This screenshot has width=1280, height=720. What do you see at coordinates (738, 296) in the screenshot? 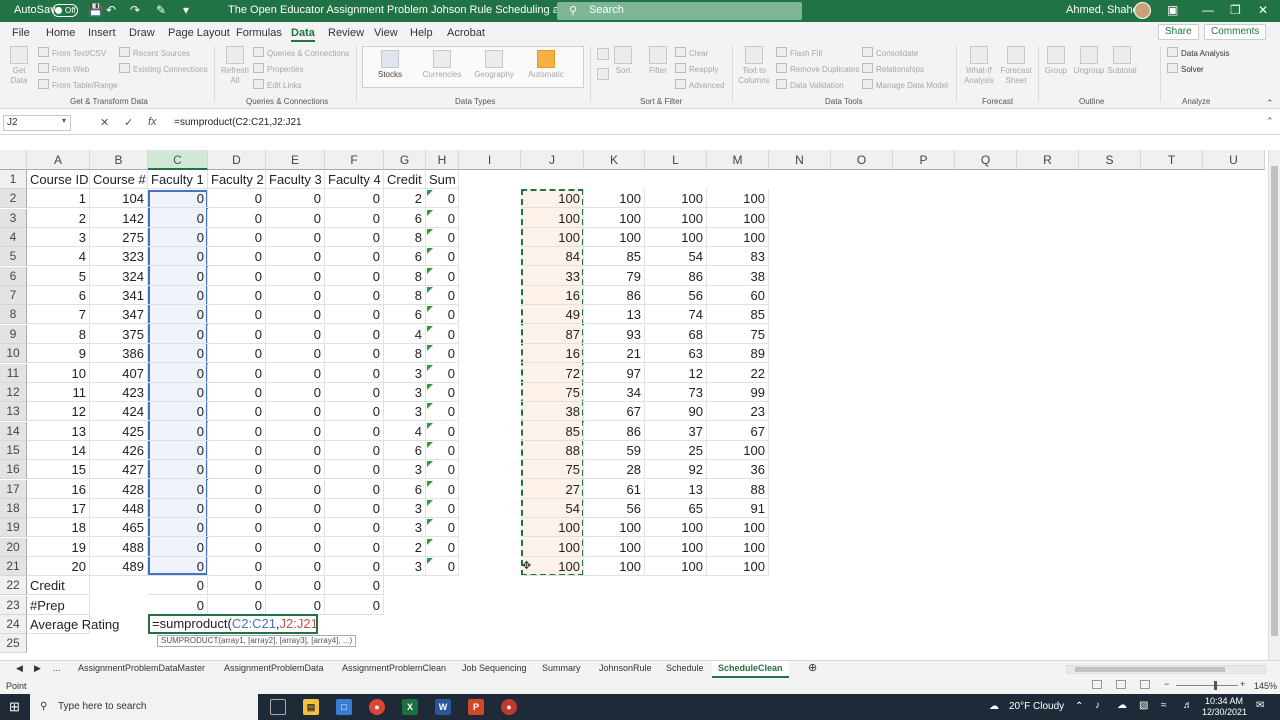
I see `cell: 60` at bounding box center [738, 296].